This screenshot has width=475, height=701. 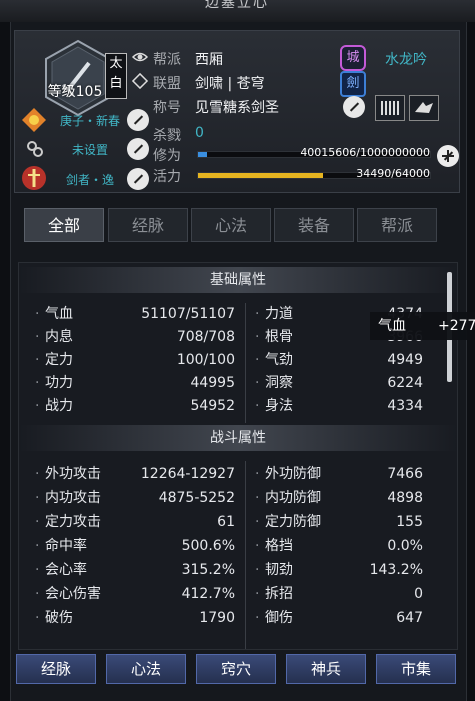 I want to click on attribute-name: 内功防御, so click(x=293, y=498).